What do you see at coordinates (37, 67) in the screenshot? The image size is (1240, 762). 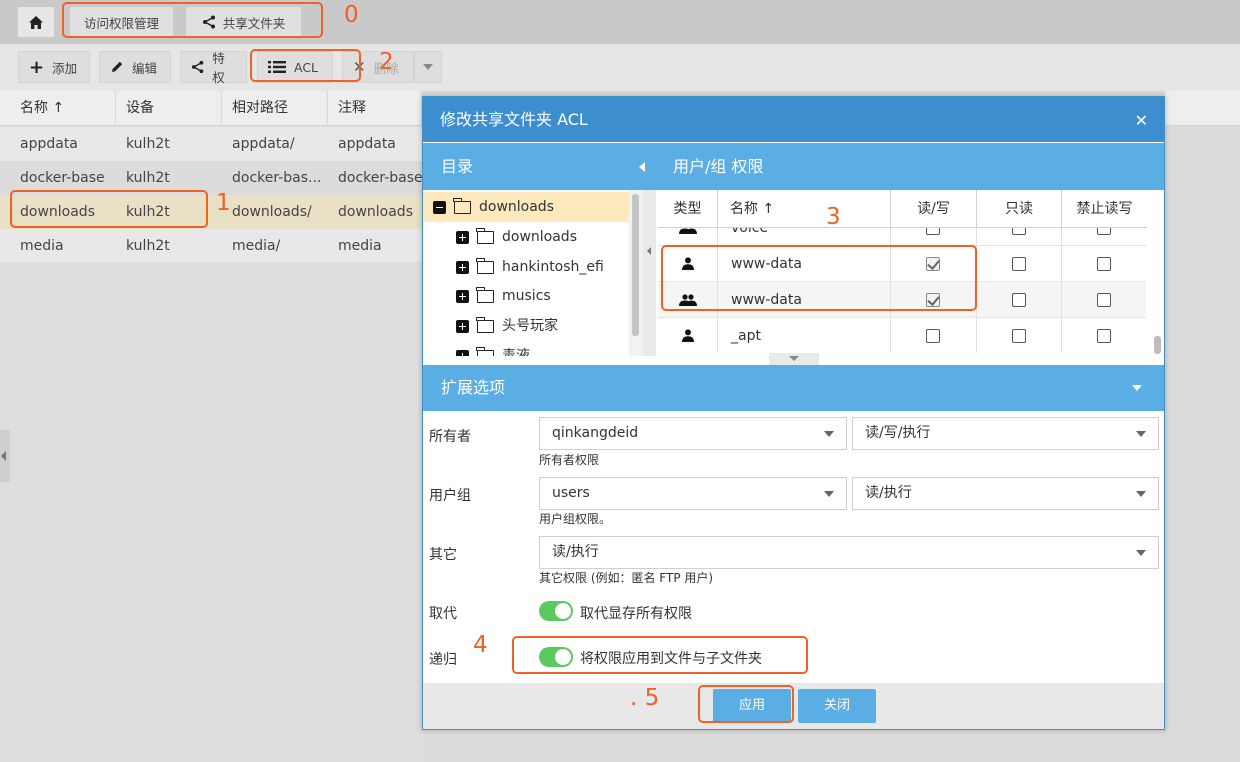 I see `plus-icon: +` at bounding box center [37, 67].